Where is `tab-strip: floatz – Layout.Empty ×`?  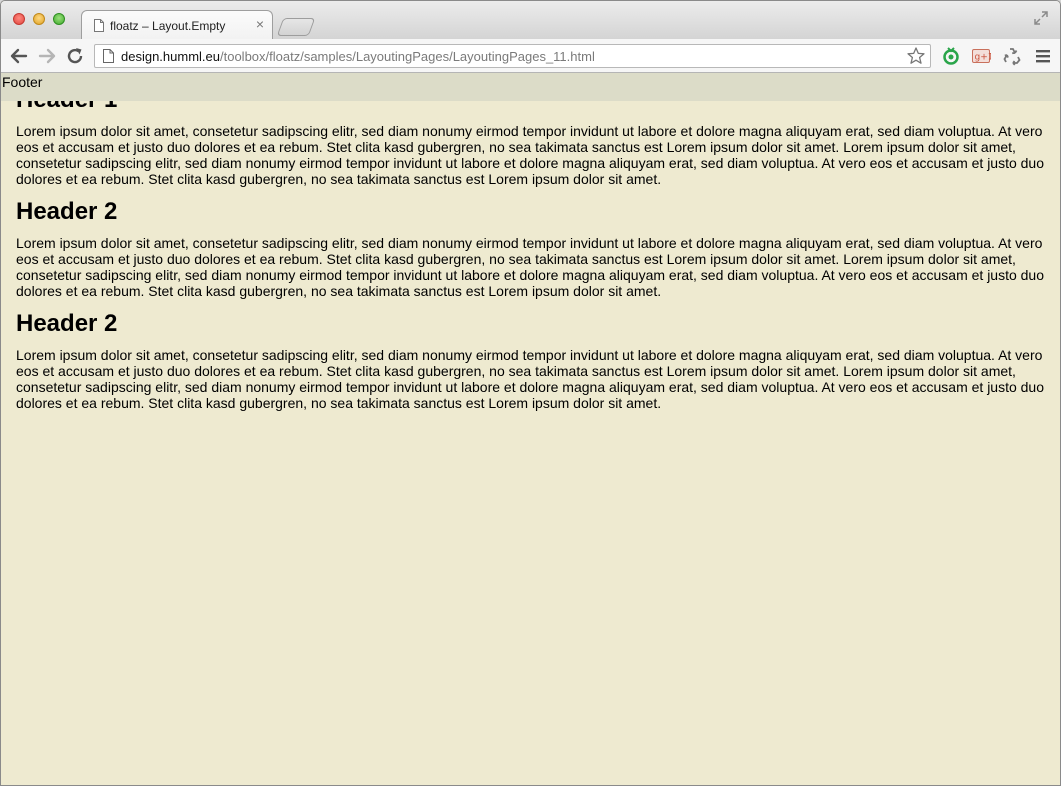 tab-strip: floatz – Layout.Empty × is located at coordinates (530, 20).